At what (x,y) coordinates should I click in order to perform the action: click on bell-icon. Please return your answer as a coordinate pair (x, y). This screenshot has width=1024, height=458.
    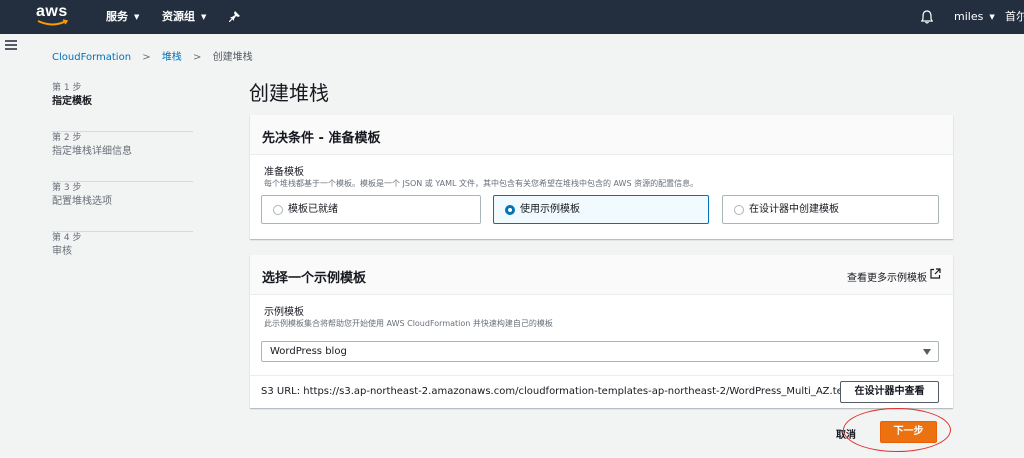
    Looking at the image, I should click on (927, 17).